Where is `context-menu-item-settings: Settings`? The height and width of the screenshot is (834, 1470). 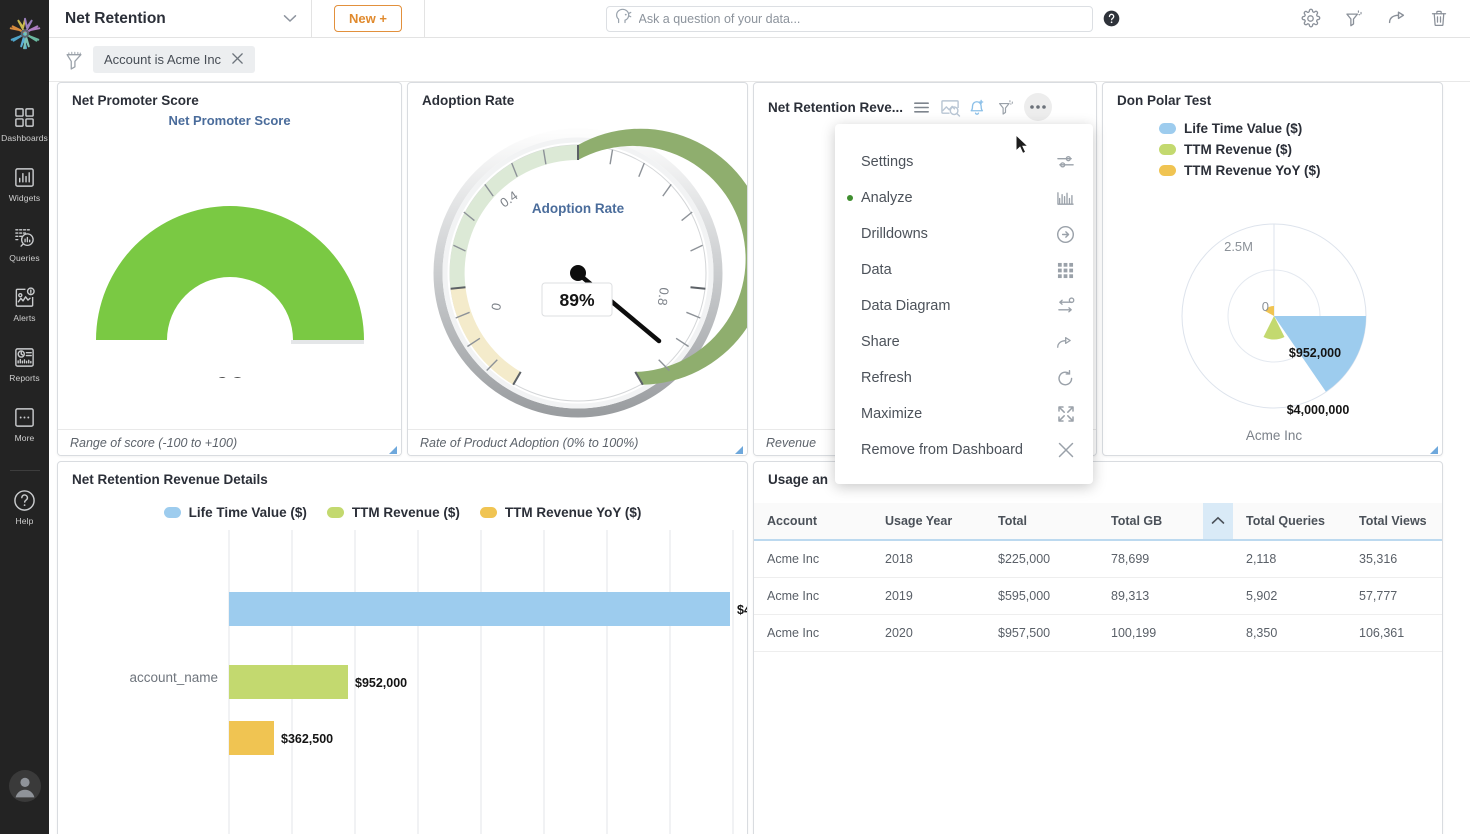
context-menu-item-settings: Settings is located at coordinates (964, 162).